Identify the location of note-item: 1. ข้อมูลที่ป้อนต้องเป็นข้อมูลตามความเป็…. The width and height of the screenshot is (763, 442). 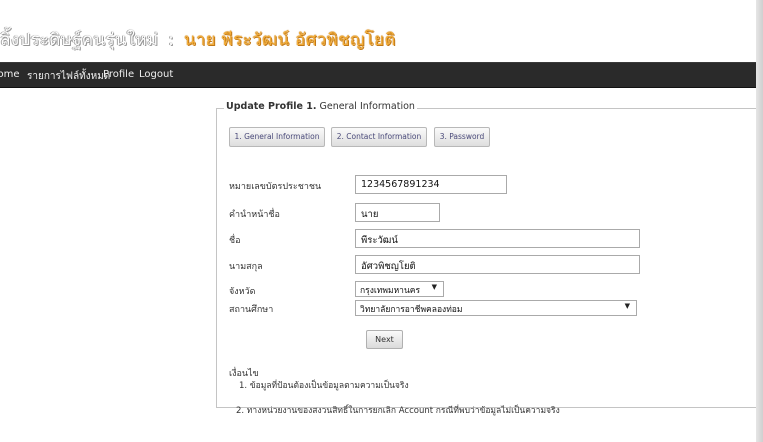
(324, 386).